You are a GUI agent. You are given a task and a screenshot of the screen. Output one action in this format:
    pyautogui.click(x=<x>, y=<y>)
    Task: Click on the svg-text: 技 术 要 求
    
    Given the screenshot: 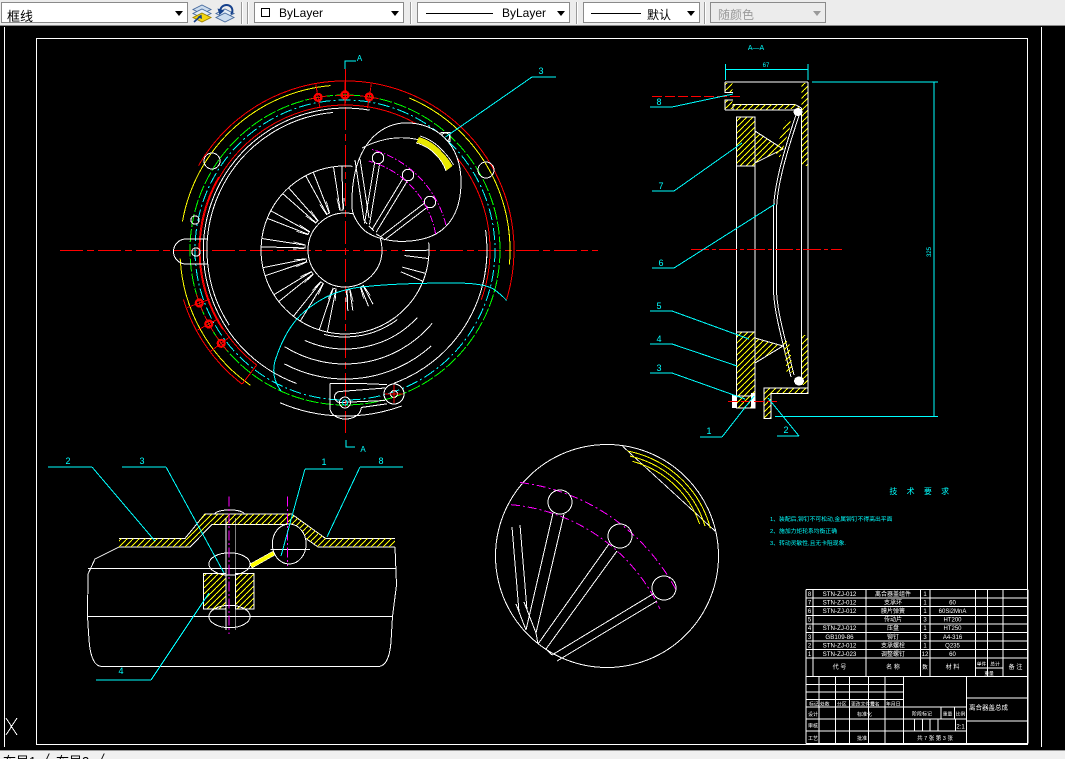 What is the action you would take?
    pyautogui.click(x=920, y=491)
    